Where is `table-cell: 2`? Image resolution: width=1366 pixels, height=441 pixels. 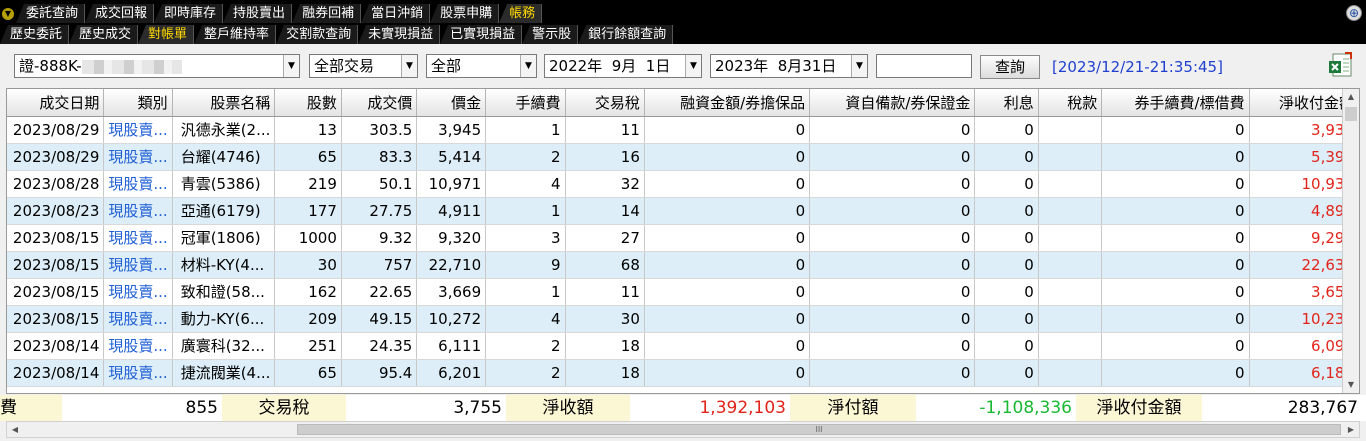
table-cell: 2 is located at coordinates (525, 157).